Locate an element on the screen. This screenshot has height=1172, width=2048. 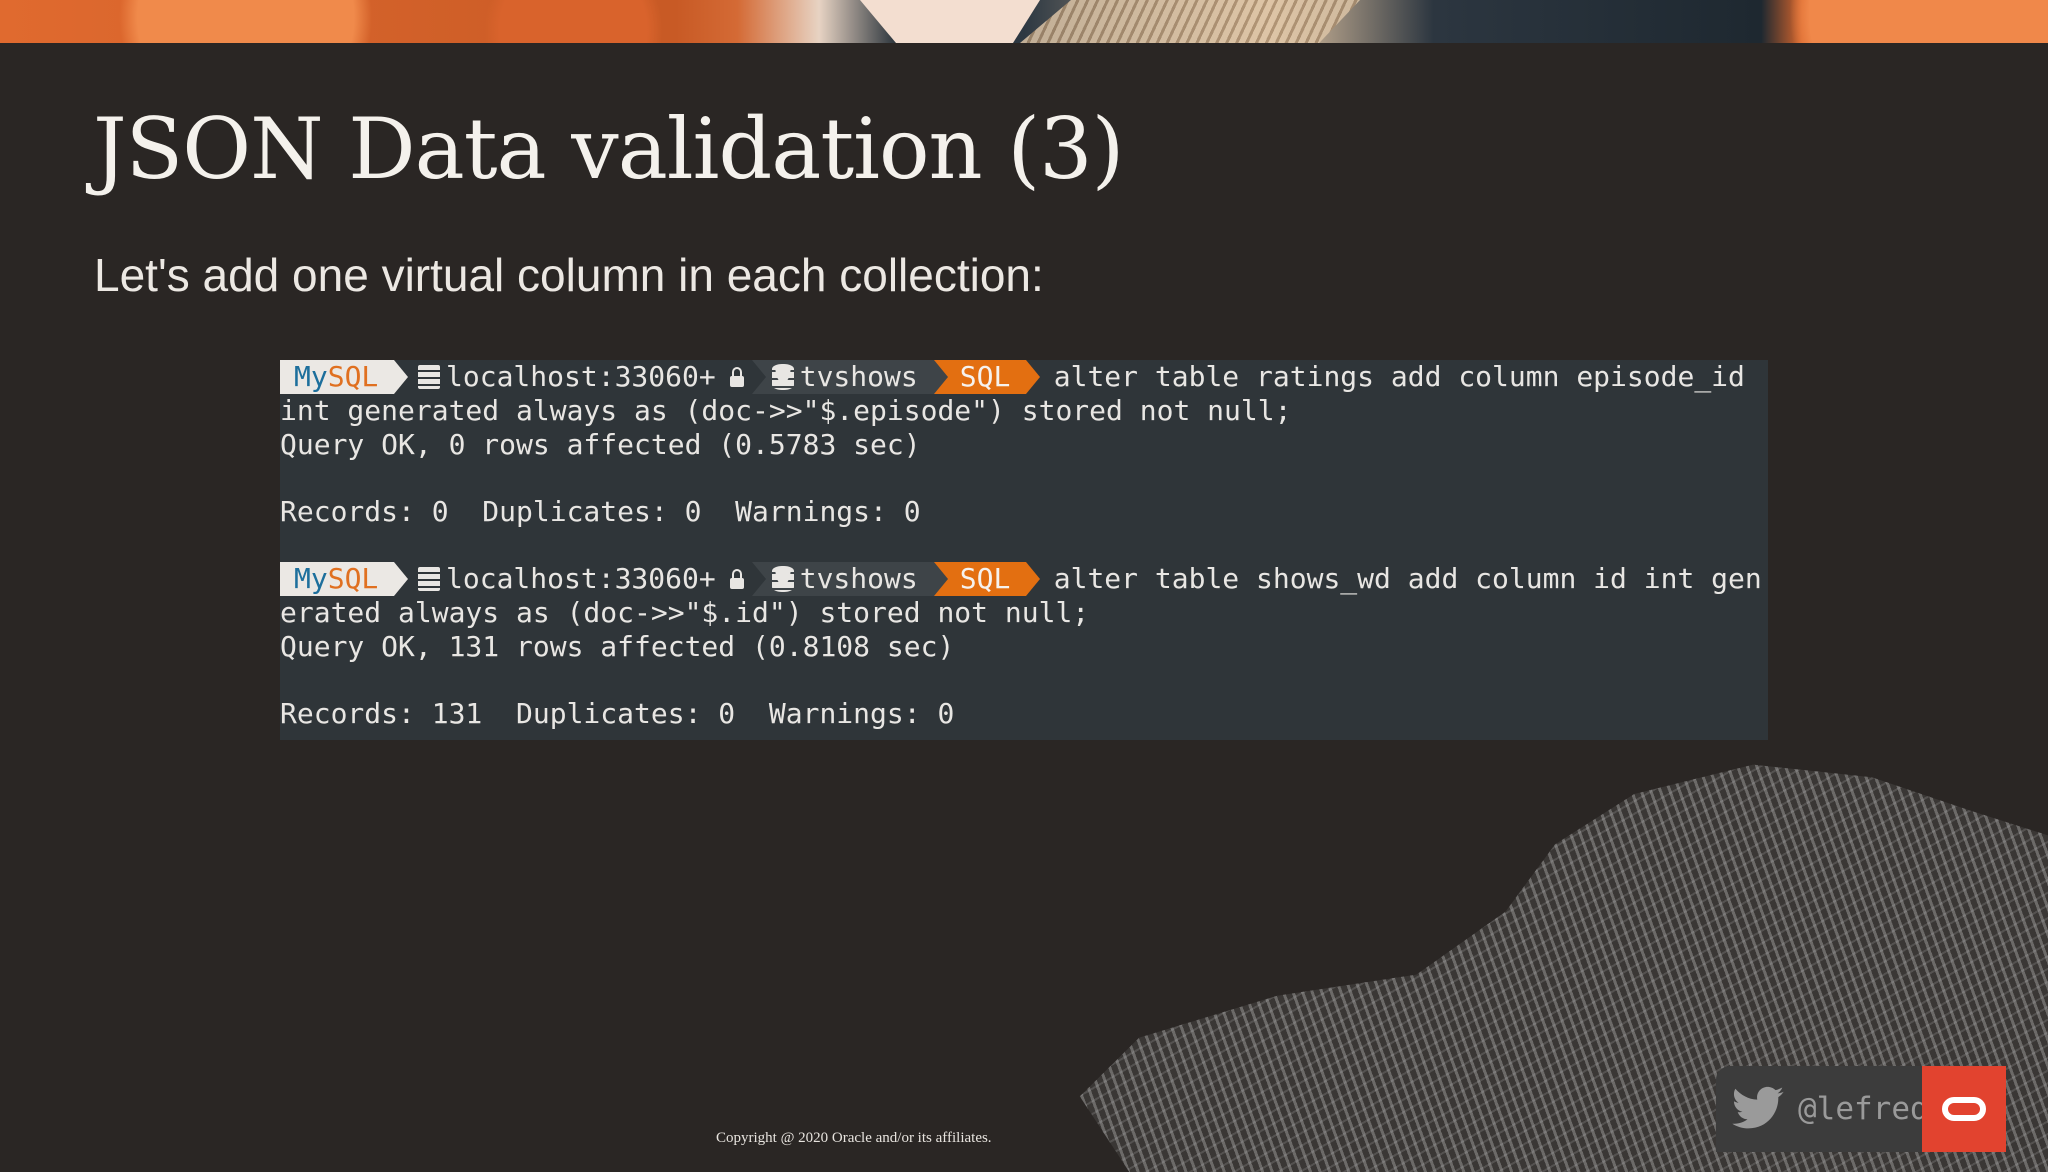
oracle-o-icon is located at coordinates (1964, 1109).